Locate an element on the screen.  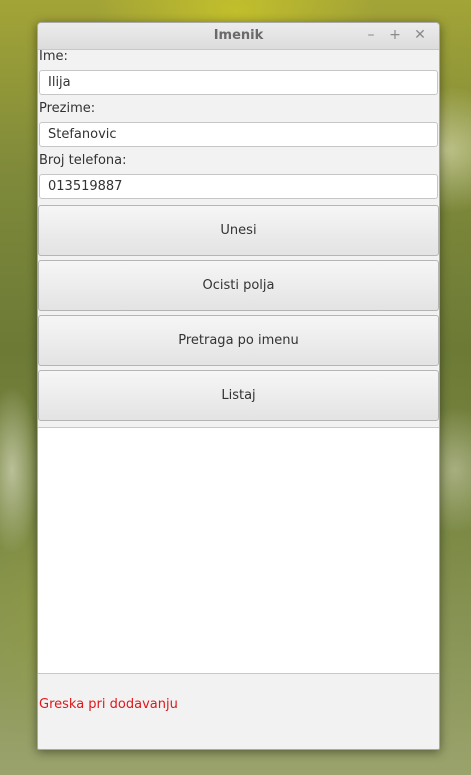
unesi-button: Unesi is located at coordinates (238, 230).